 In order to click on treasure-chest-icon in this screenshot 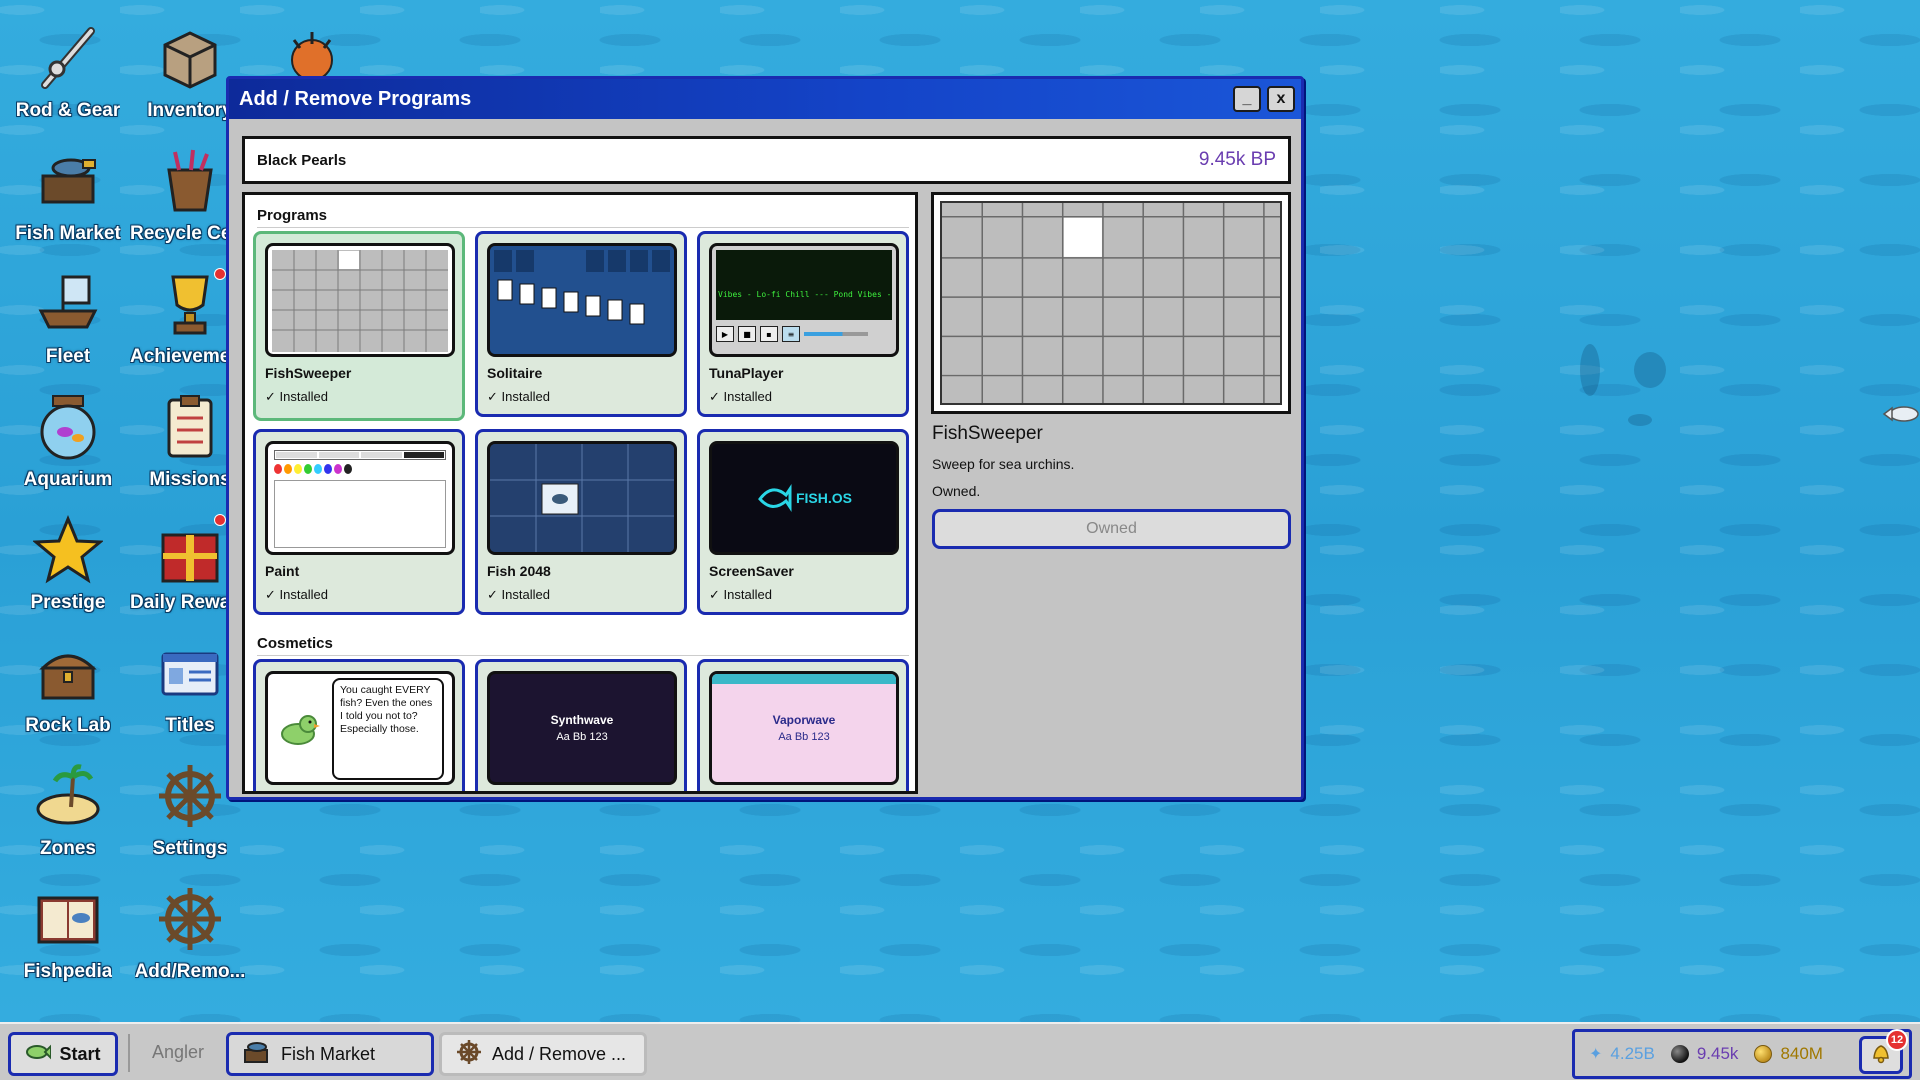, I will do `click(68, 673)`.